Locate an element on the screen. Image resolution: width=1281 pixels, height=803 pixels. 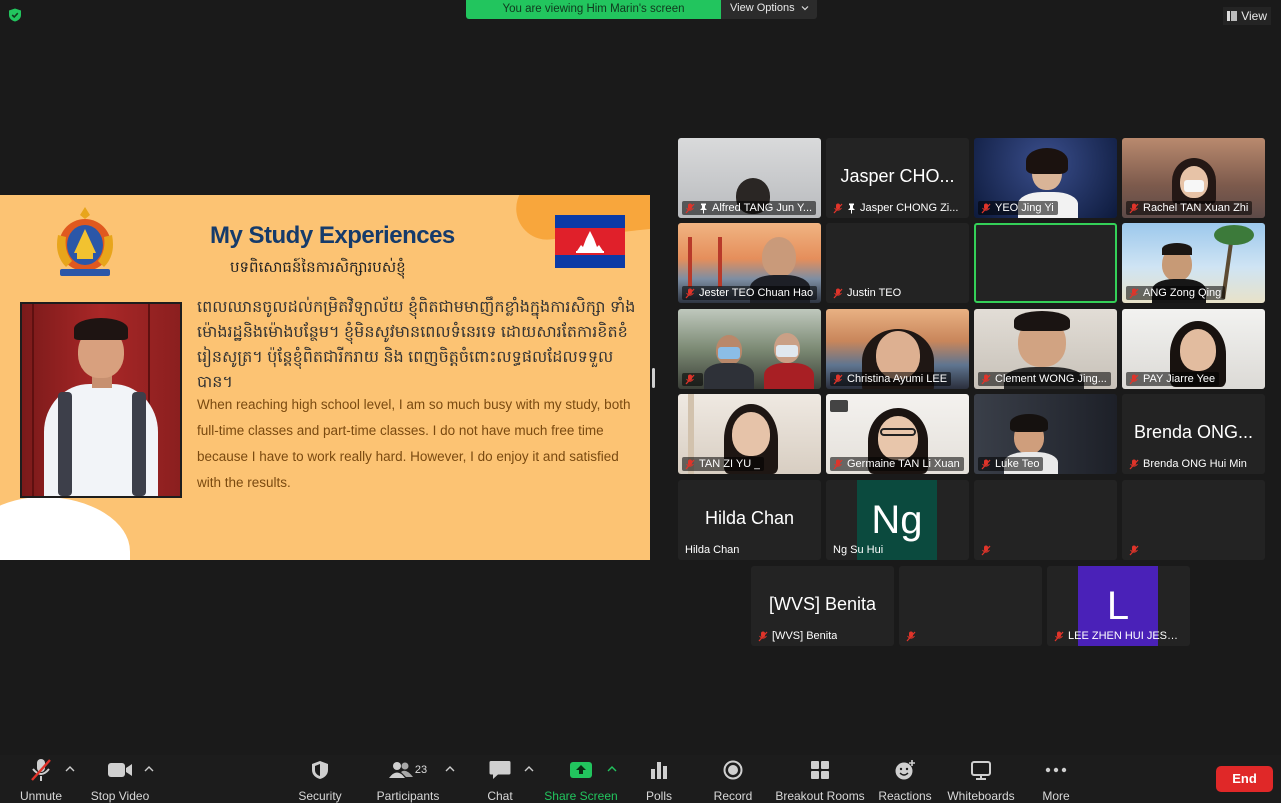
more-dots-icon is located at coordinates (1056, 770).